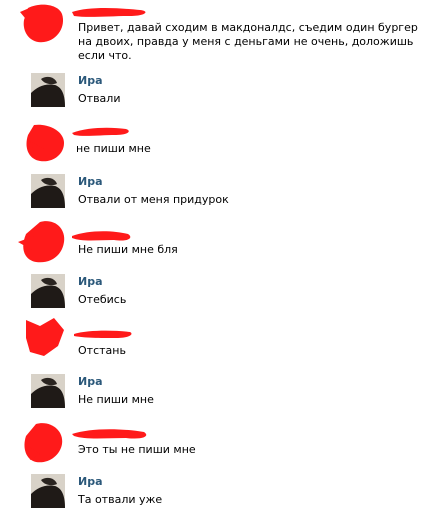  I want to click on message-text: Не пиши мне бля, so click(128, 249).